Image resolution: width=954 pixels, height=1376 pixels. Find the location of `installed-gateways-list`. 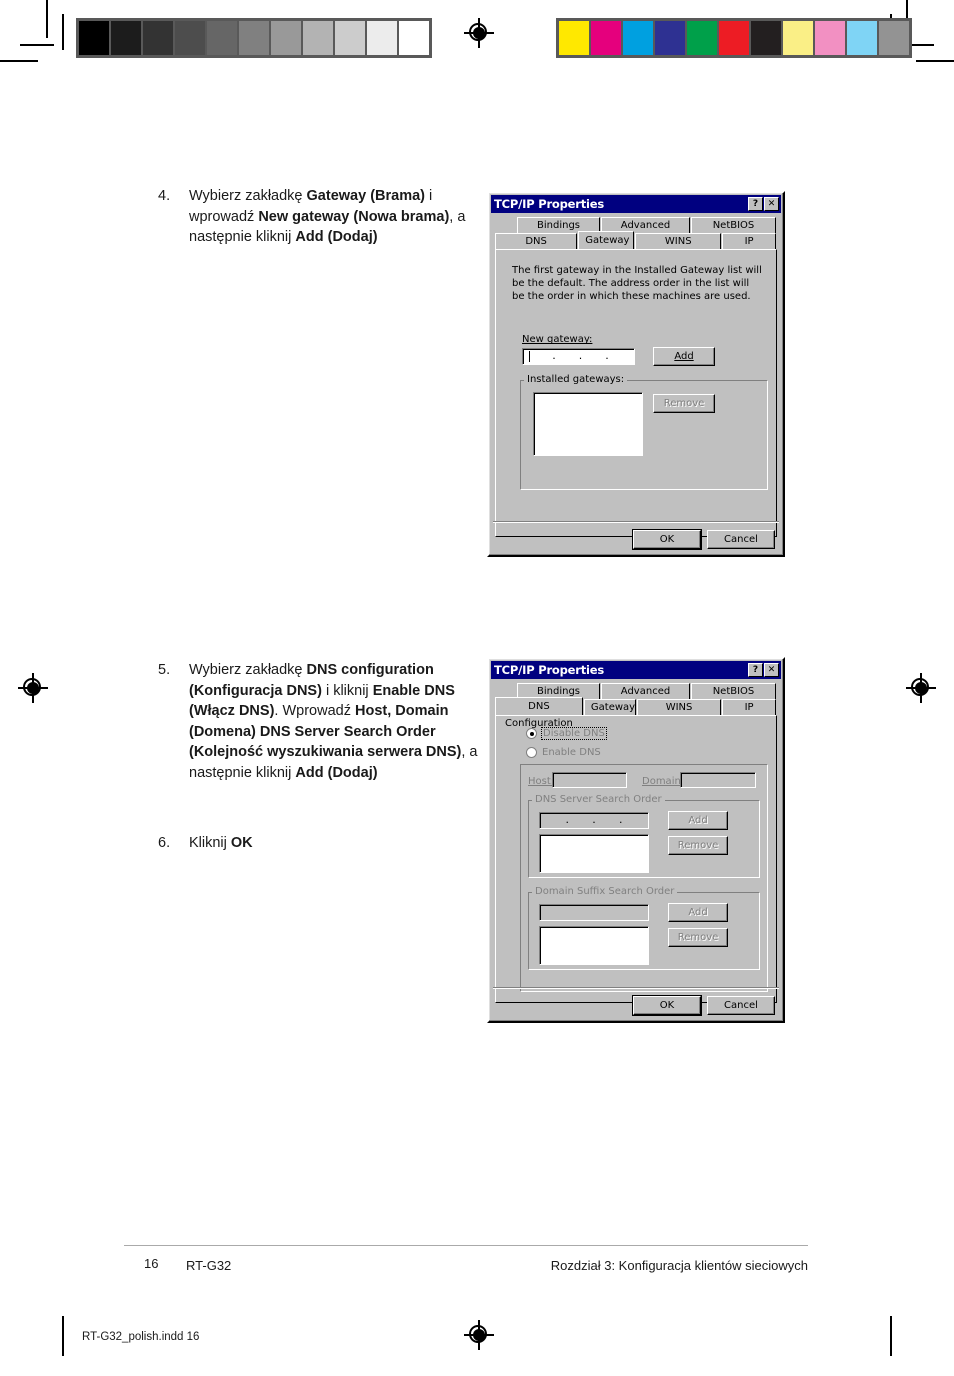

installed-gateways-list is located at coordinates (588, 424).